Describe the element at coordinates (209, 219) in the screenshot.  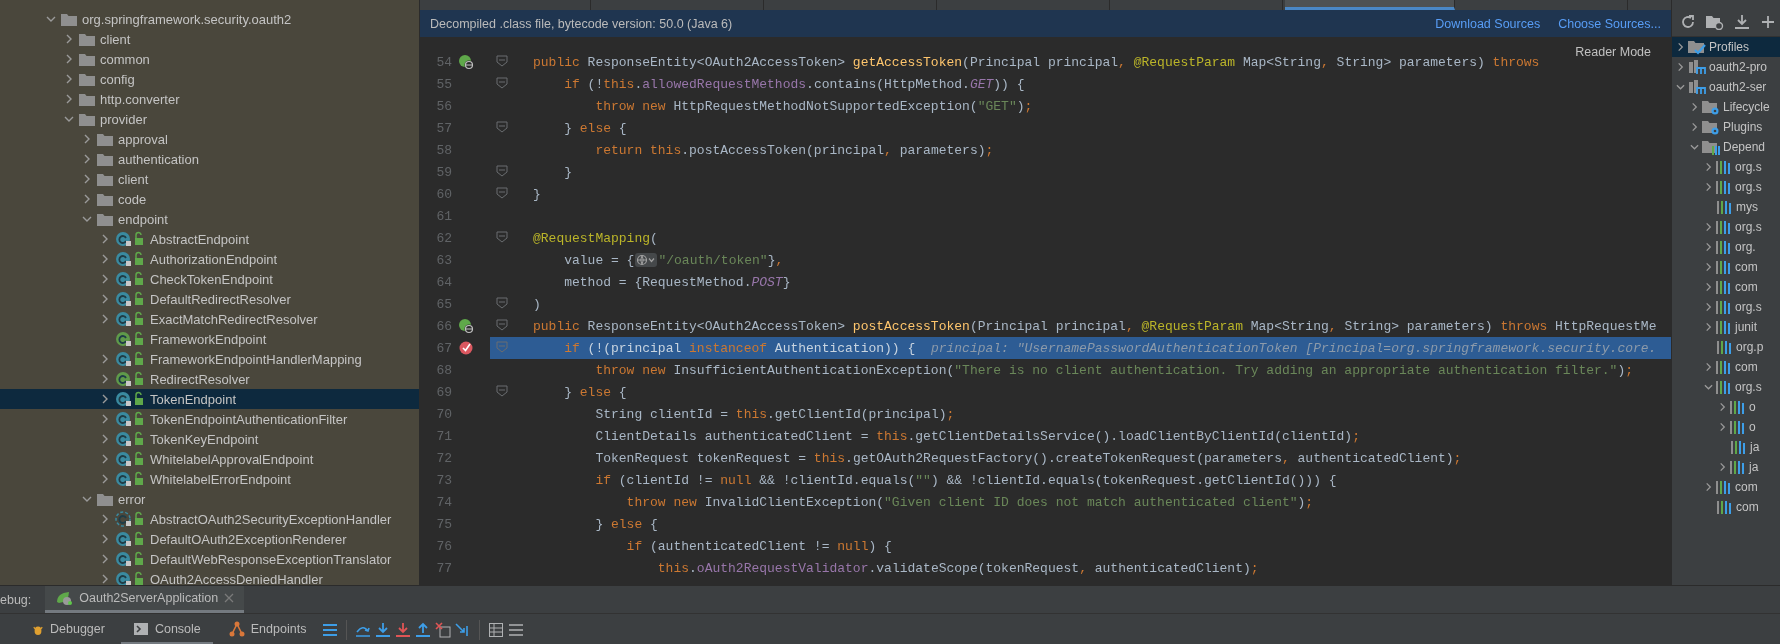
I see `tree-item: endpoint` at that location.